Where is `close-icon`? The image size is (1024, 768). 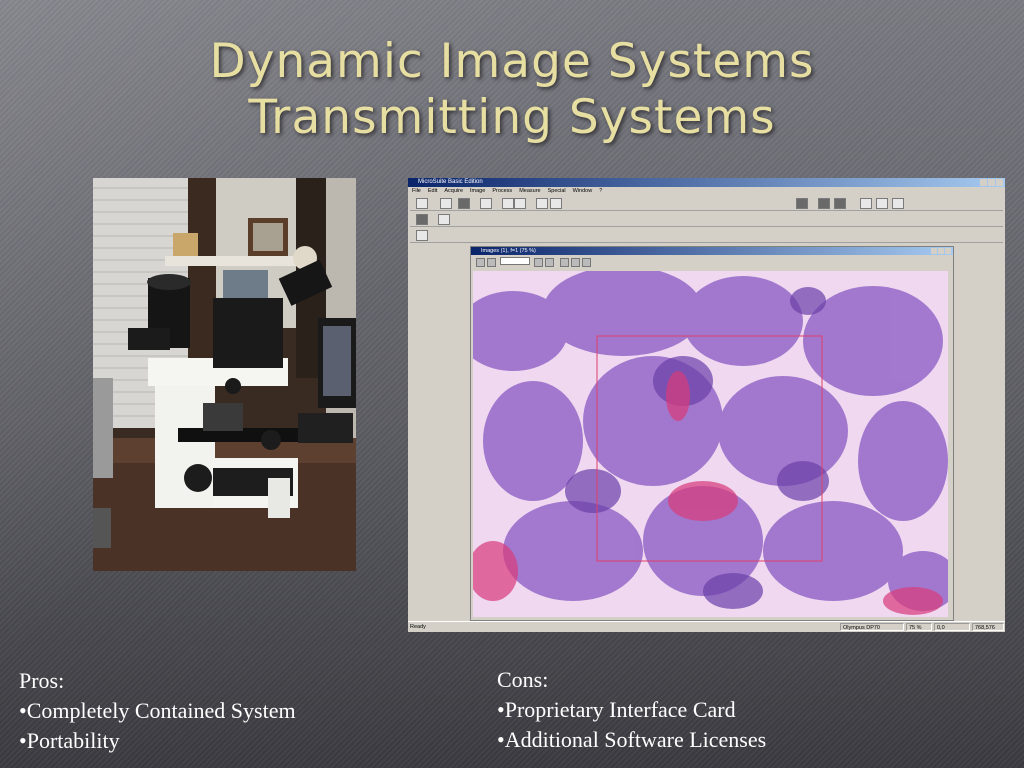 close-icon is located at coordinates (999, 182).